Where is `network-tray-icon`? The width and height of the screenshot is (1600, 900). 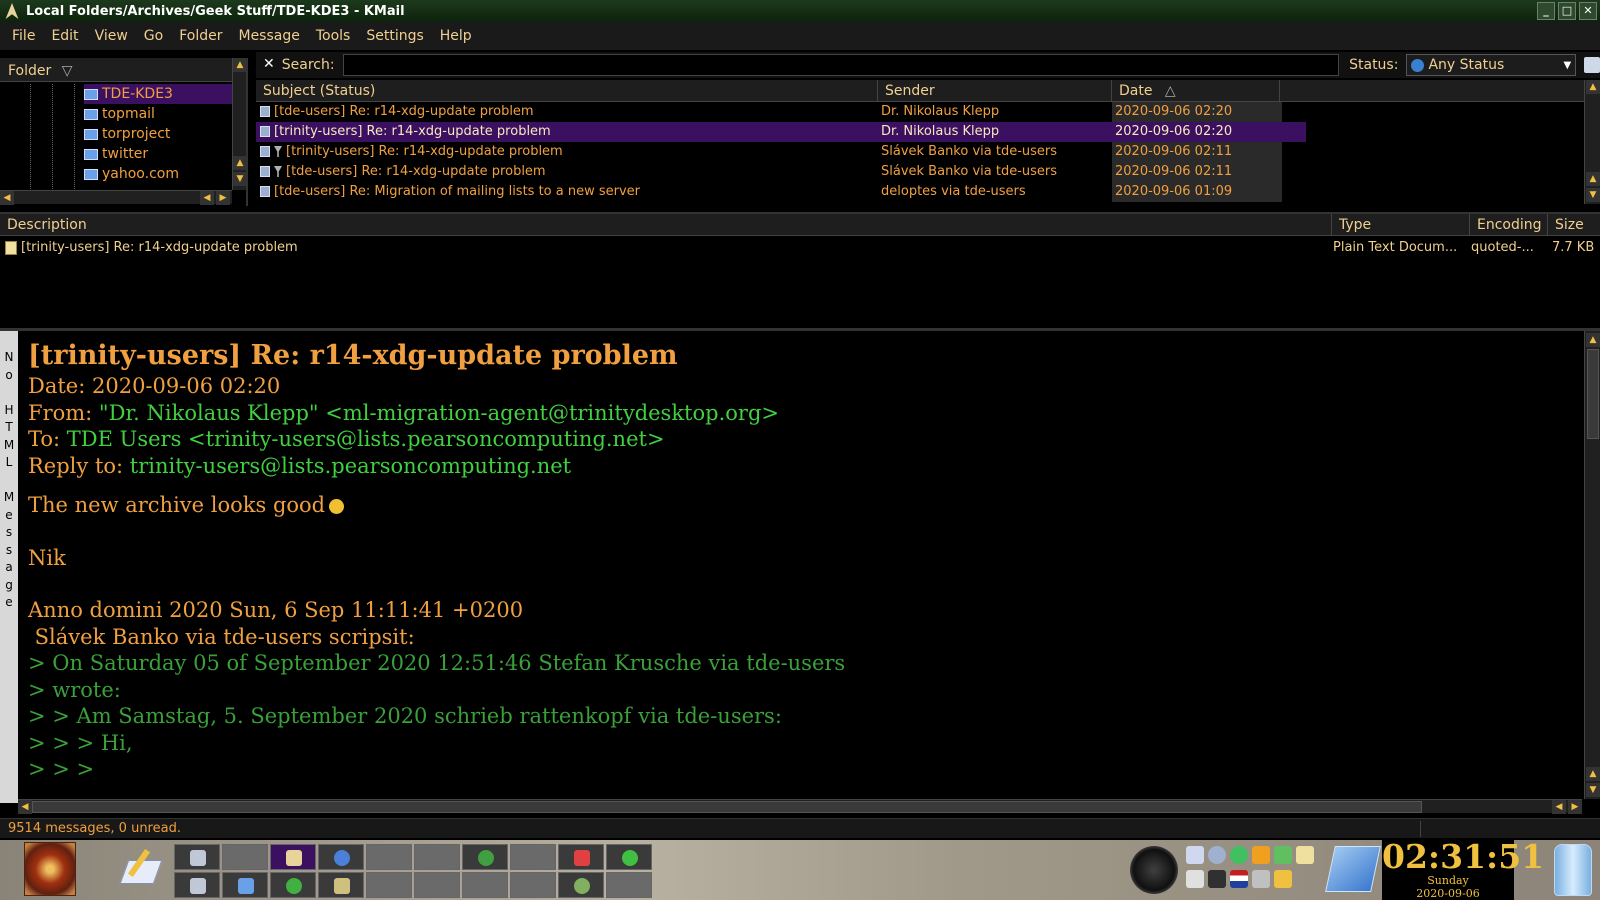 network-tray-icon is located at coordinates (1239, 855).